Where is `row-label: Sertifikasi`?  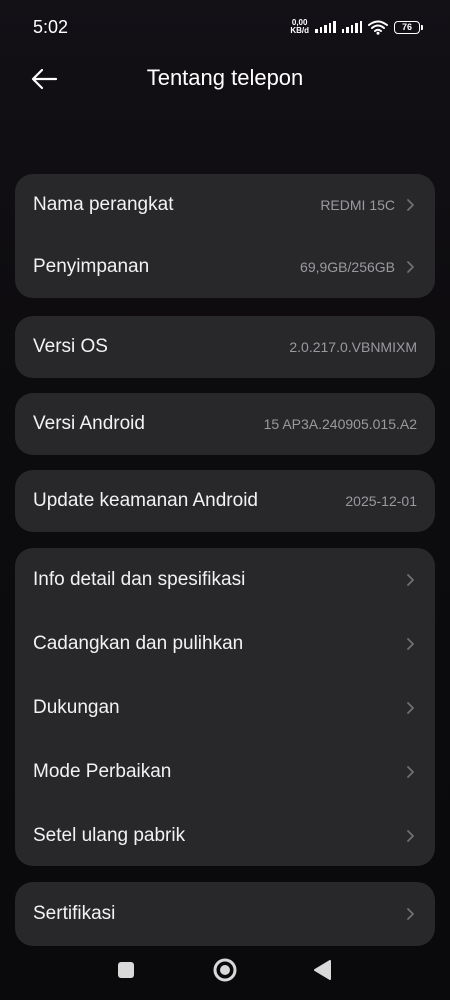
row-label: Sertifikasi is located at coordinates (74, 913).